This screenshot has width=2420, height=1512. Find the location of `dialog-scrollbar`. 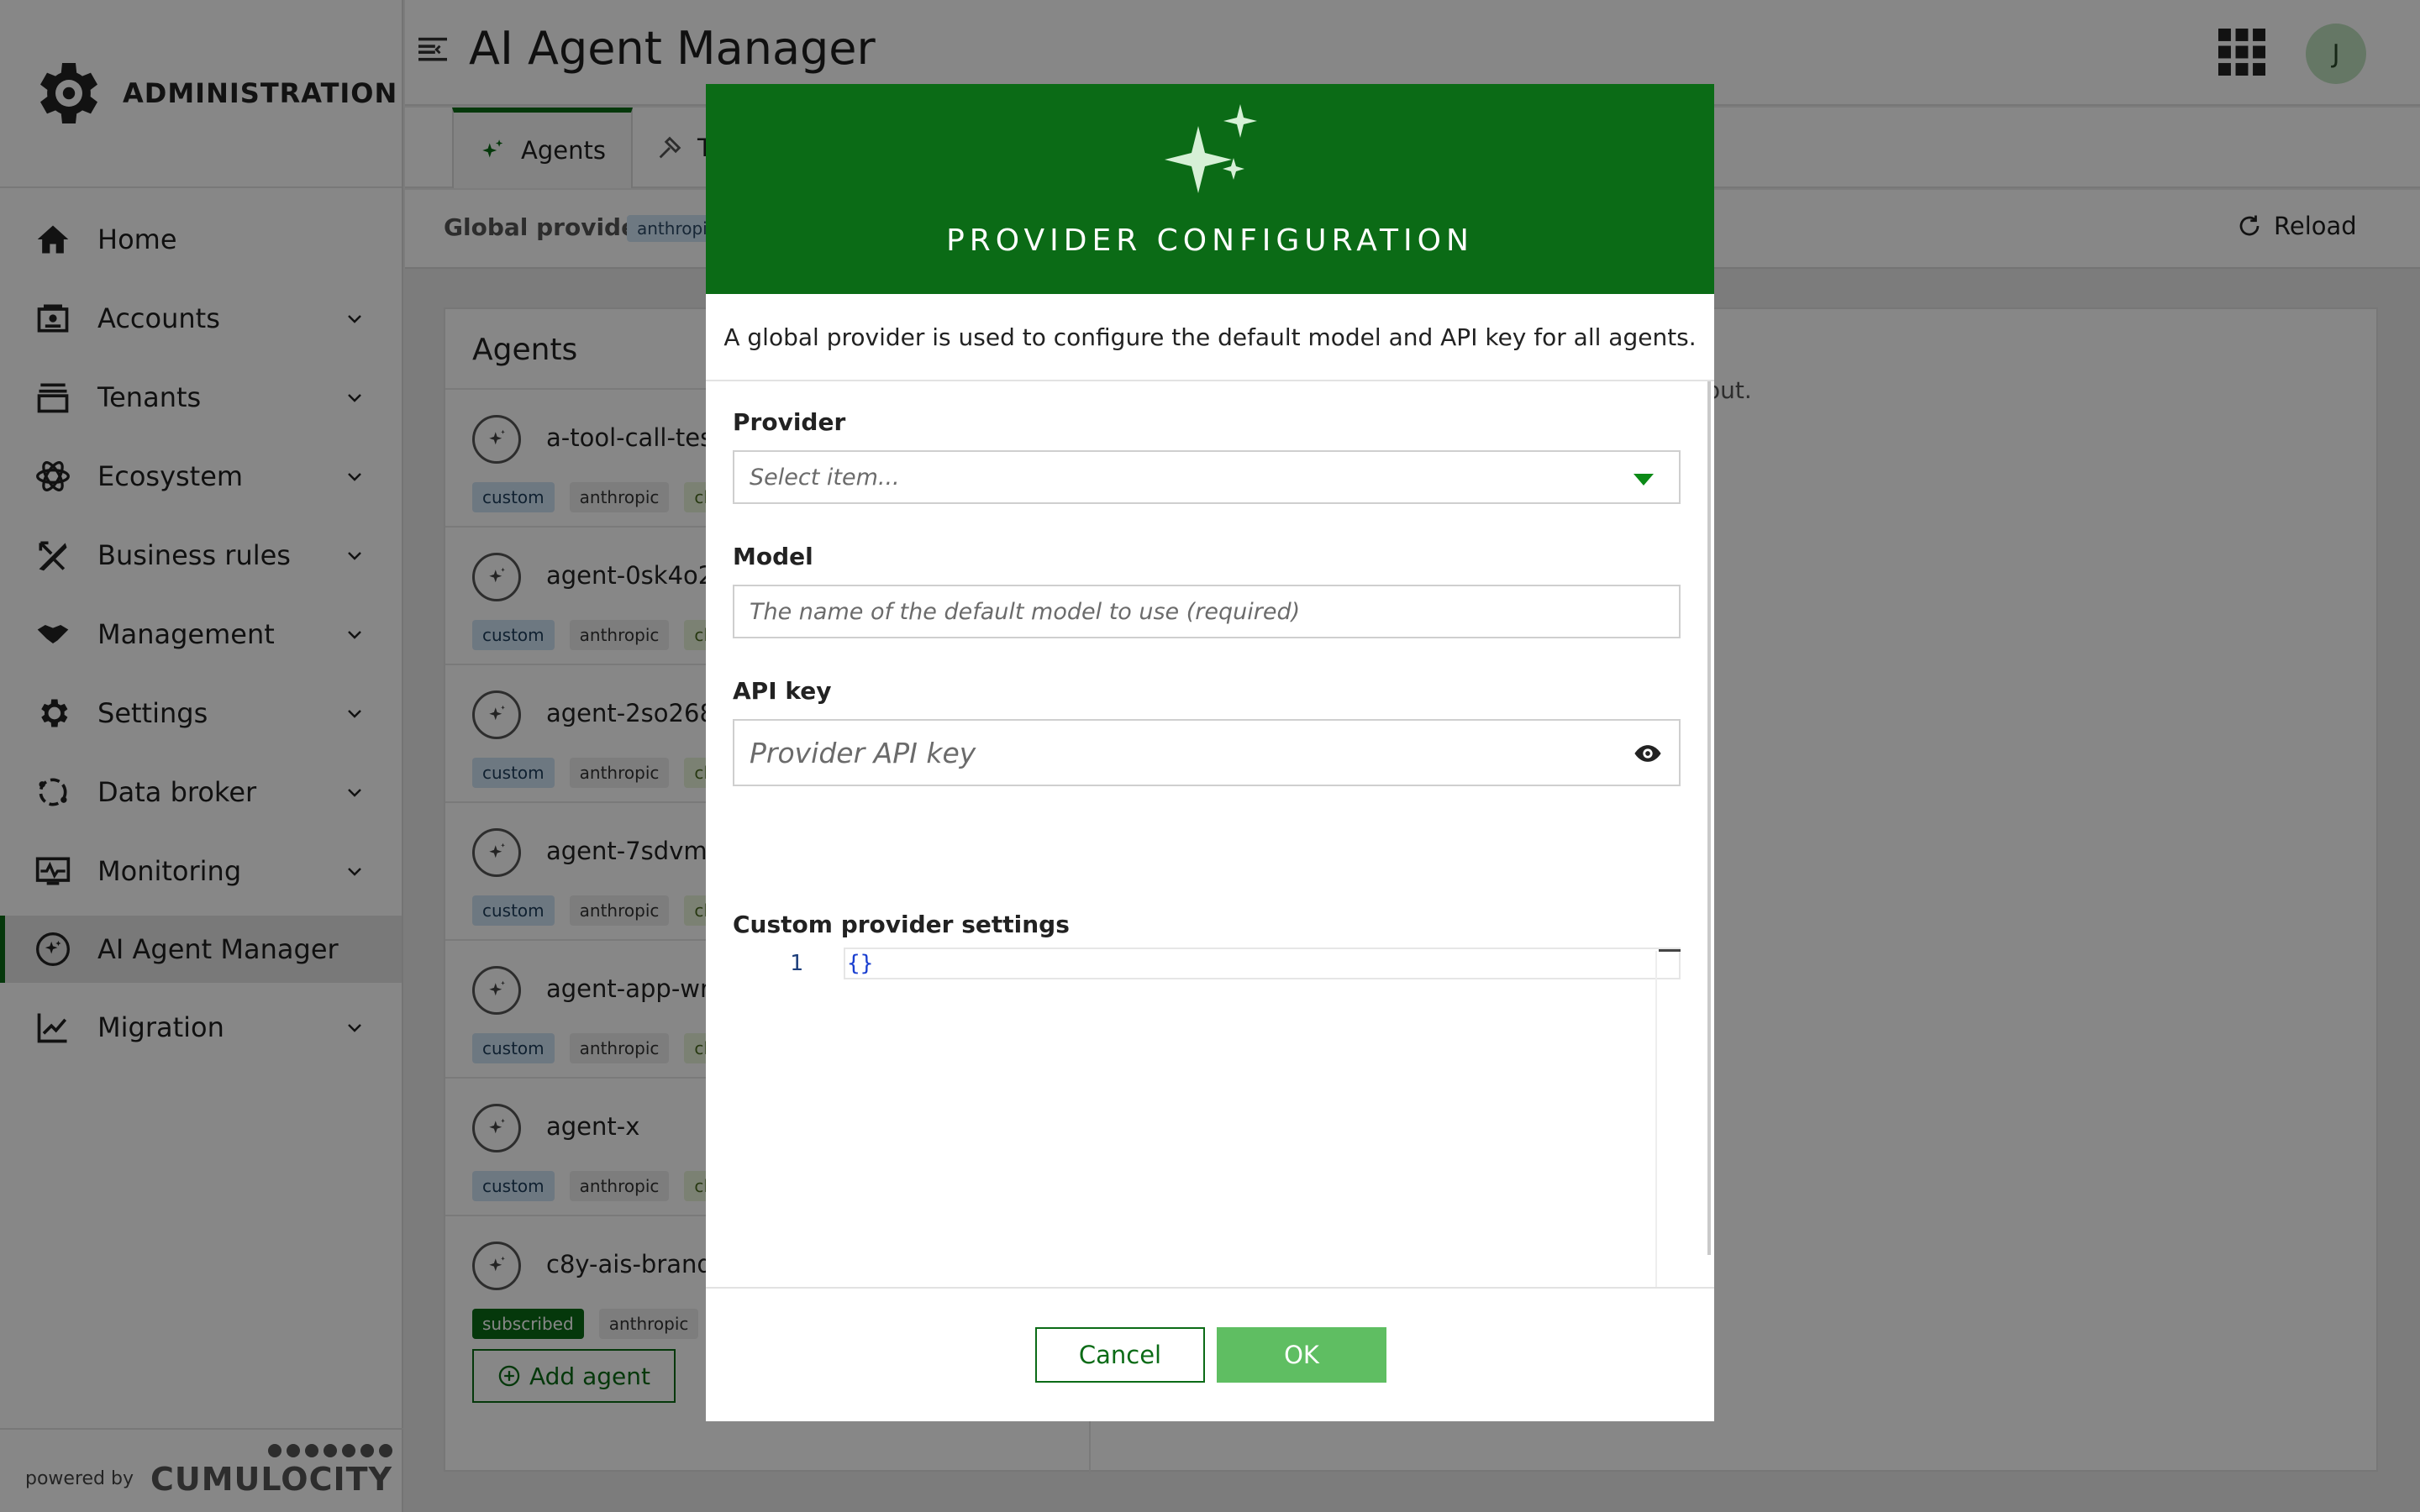

dialog-scrollbar is located at coordinates (1709, 818).